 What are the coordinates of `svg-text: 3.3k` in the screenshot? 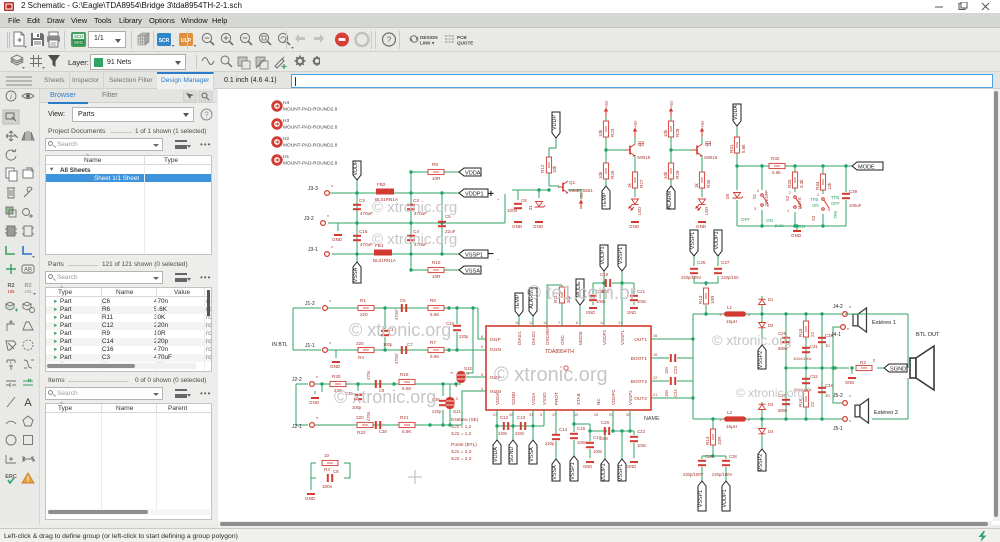 It's located at (801, 183).